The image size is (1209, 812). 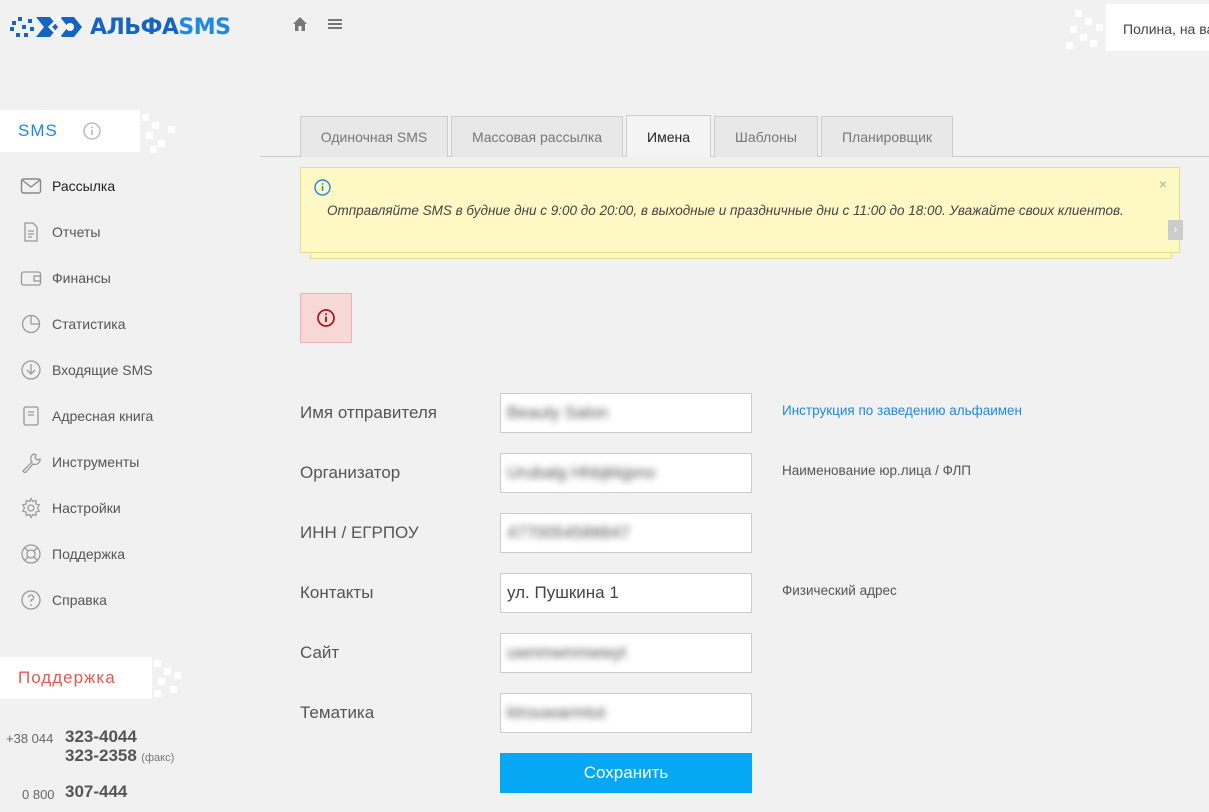 What do you see at coordinates (89, 324) in the screenshot?
I see `sidebar-item-label: Статистика` at bounding box center [89, 324].